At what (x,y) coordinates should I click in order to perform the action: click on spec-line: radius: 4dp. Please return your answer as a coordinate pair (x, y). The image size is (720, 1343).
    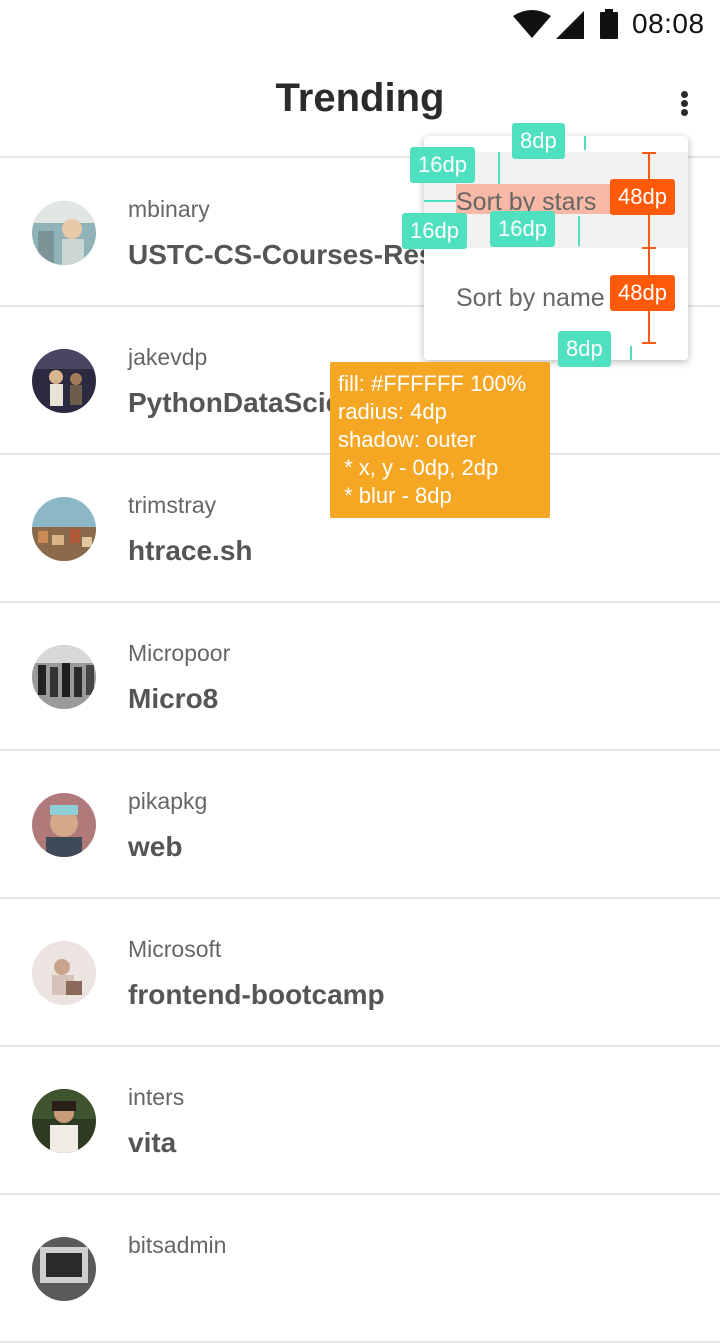
    Looking at the image, I should click on (392, 411).